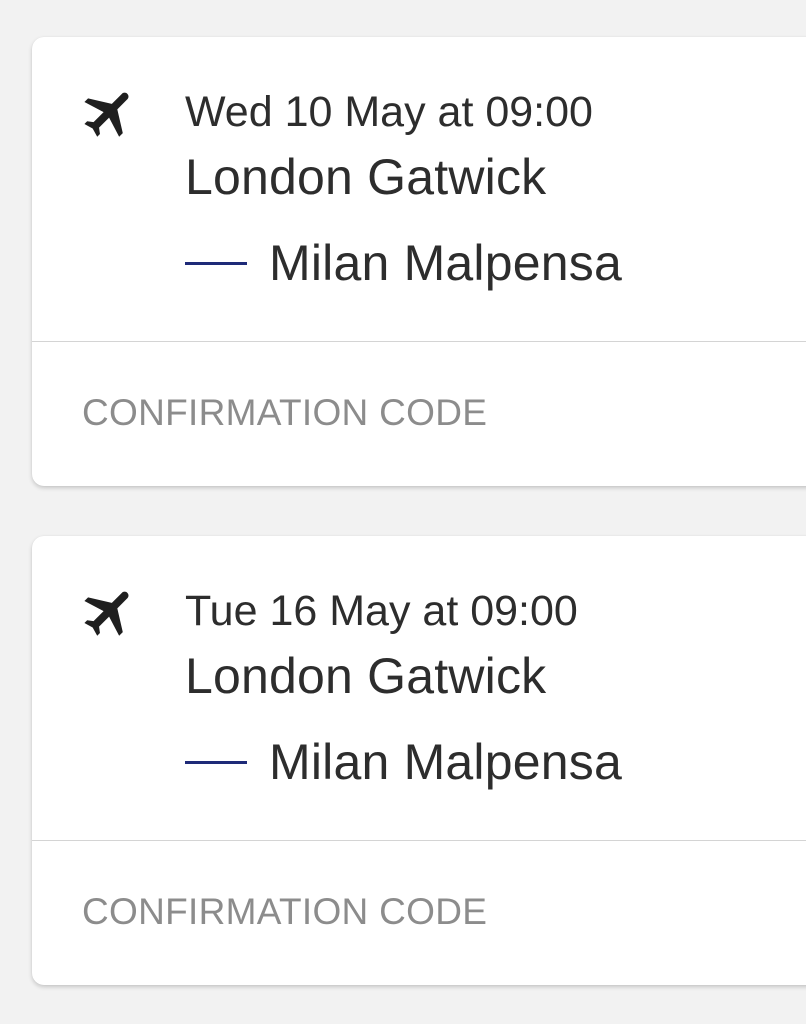 Image resolution: width=806 pixels, height=1024 pixels. I want to click on flight-date: Tue 16 May at 09:00, so click(381, 611).